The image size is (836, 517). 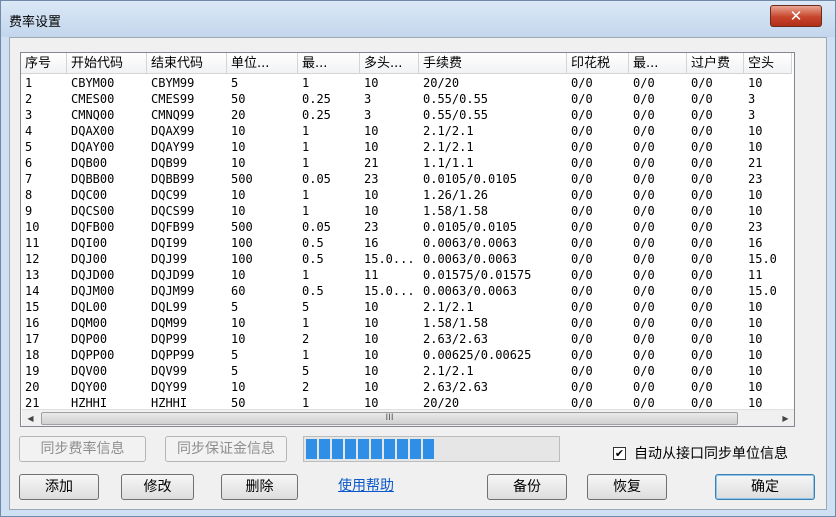 I want to click on table-row: 19 DQV00 DQV99 5 5 10 2.1/2.1 0/0 0/0 0/0 10, so click(x=407, y=371).